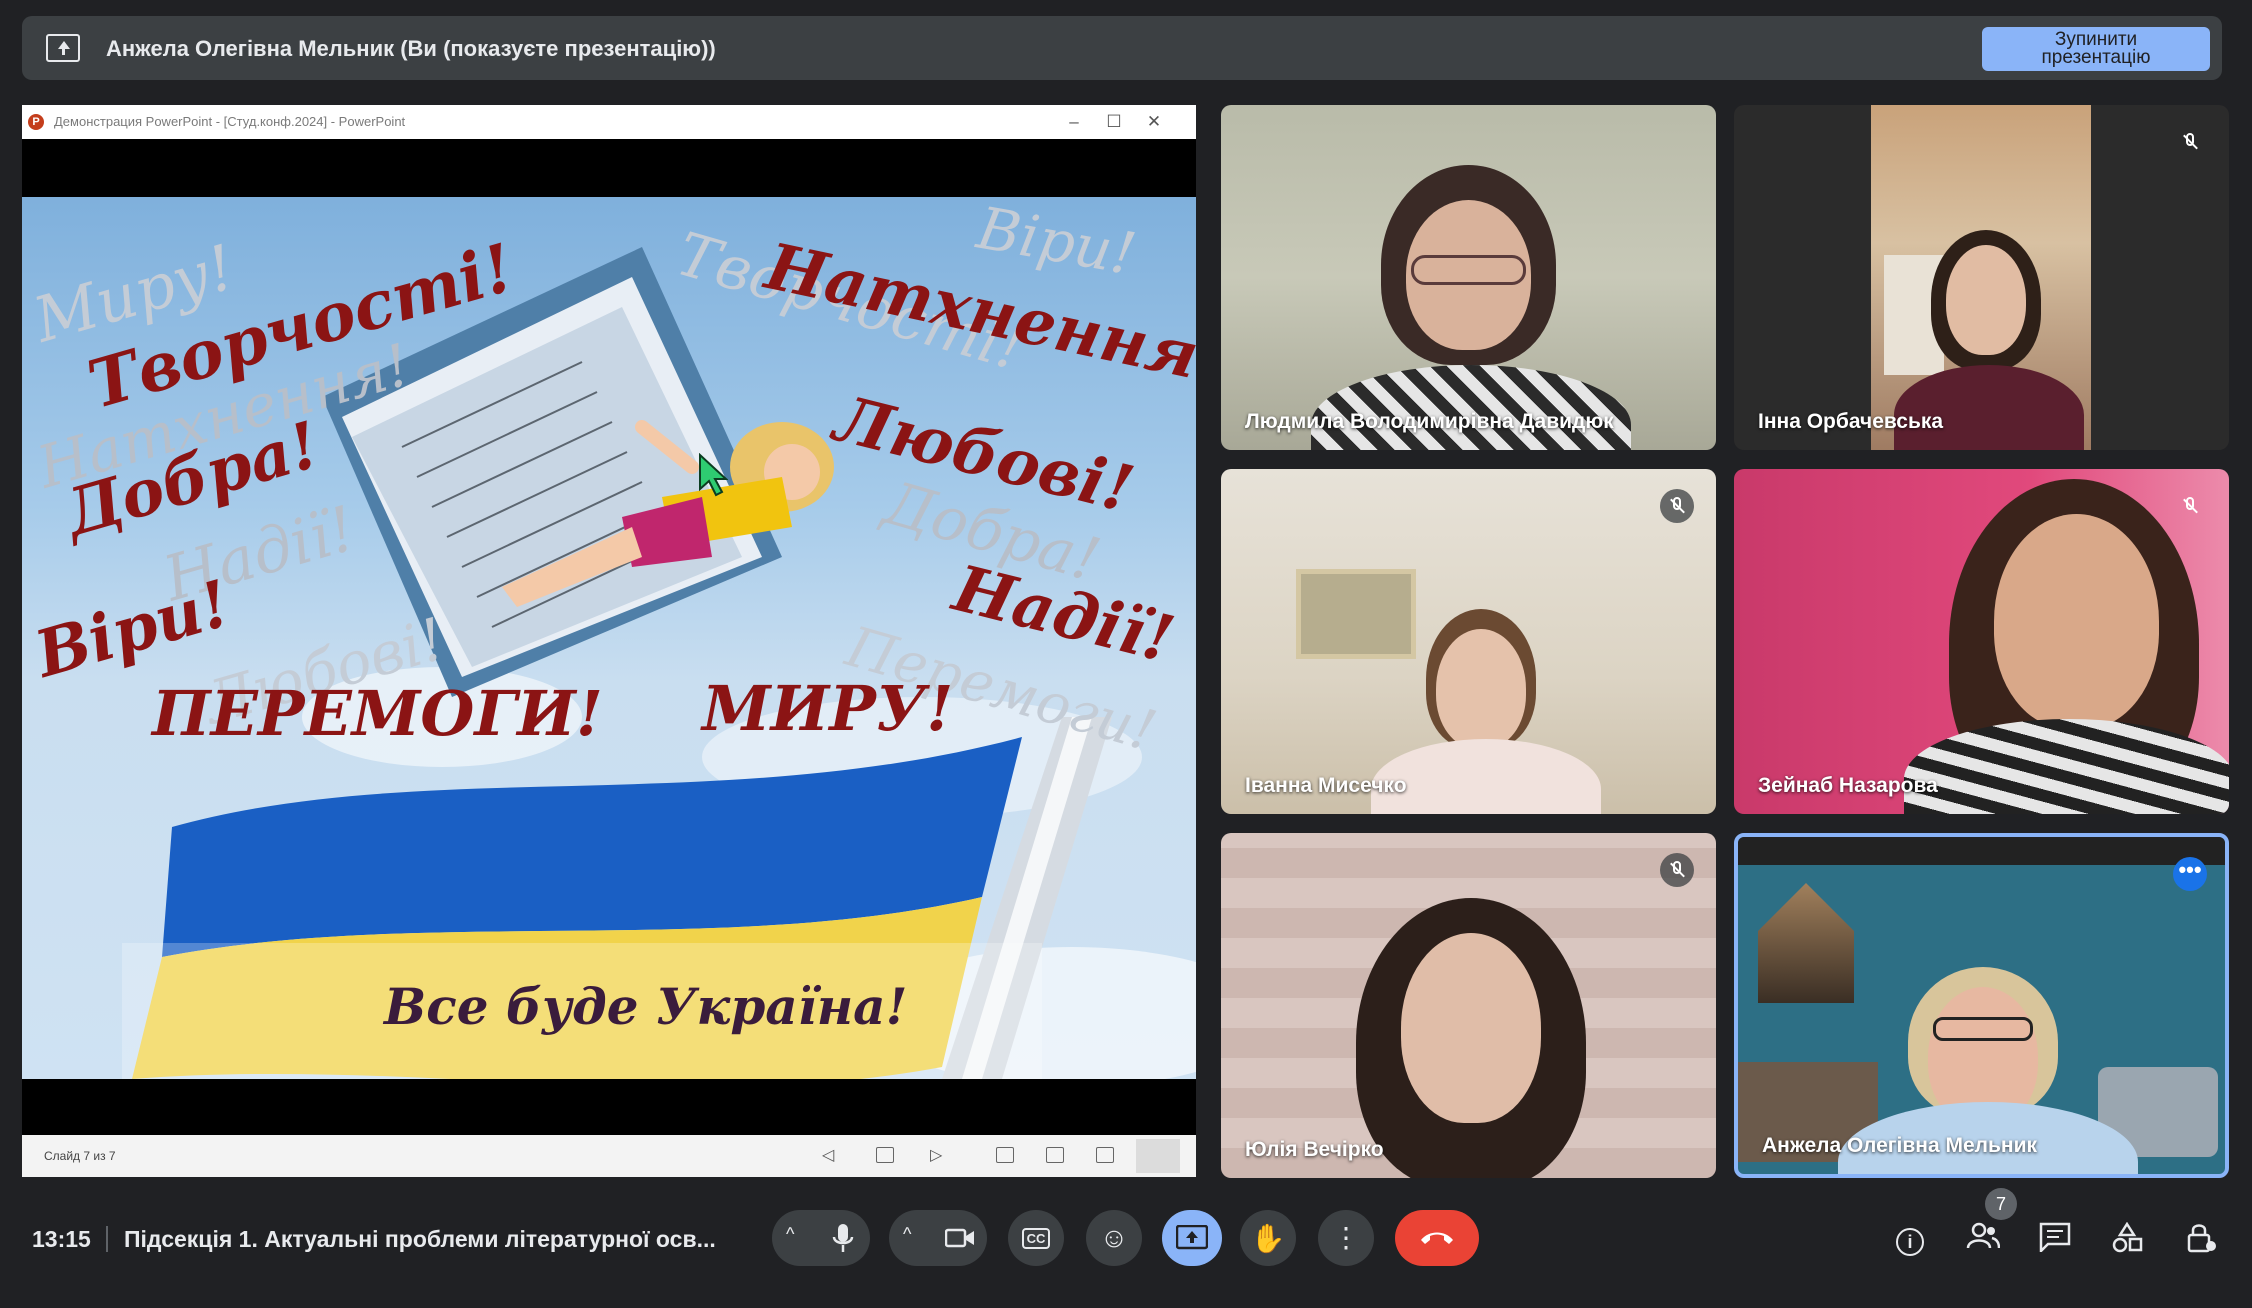  I want to click on camera-control: ^, so click(938, 1238).